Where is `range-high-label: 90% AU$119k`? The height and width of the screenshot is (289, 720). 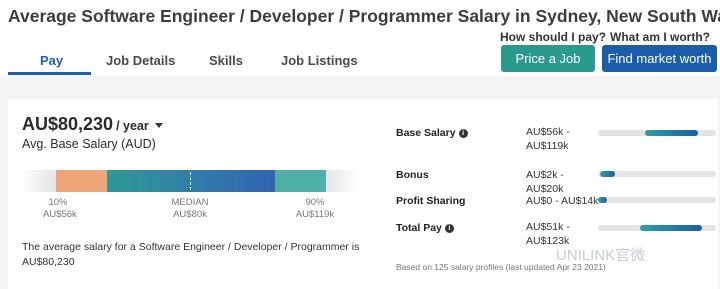
range-high-label: 90% AU$119k is located at coordinates (315, 209).